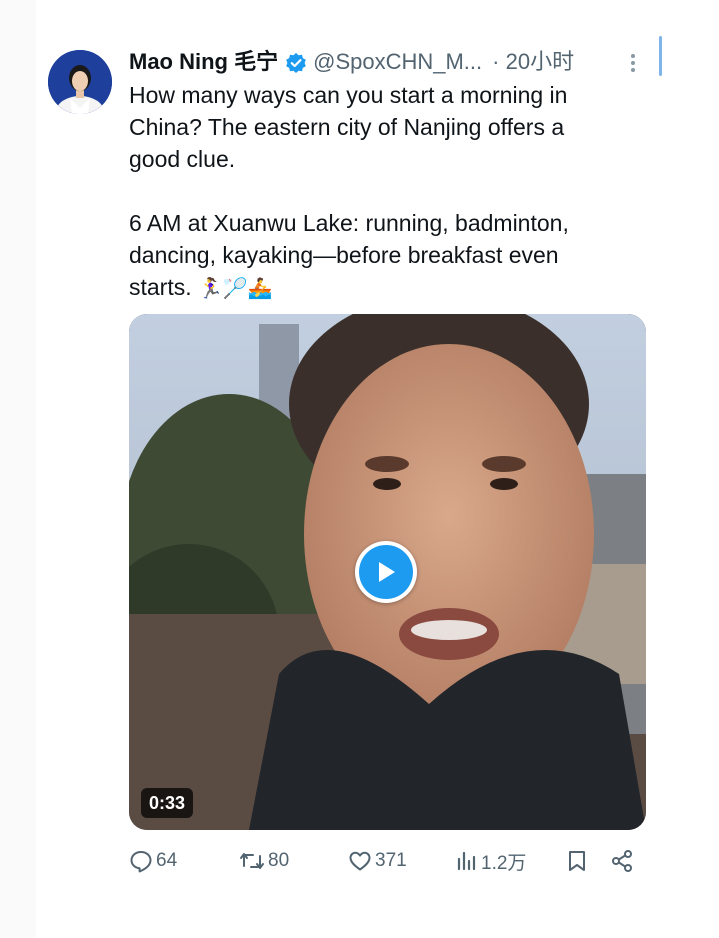 The height and width of the screenshot is (938, 719). I want to click on play-icon, so click(386, 572).